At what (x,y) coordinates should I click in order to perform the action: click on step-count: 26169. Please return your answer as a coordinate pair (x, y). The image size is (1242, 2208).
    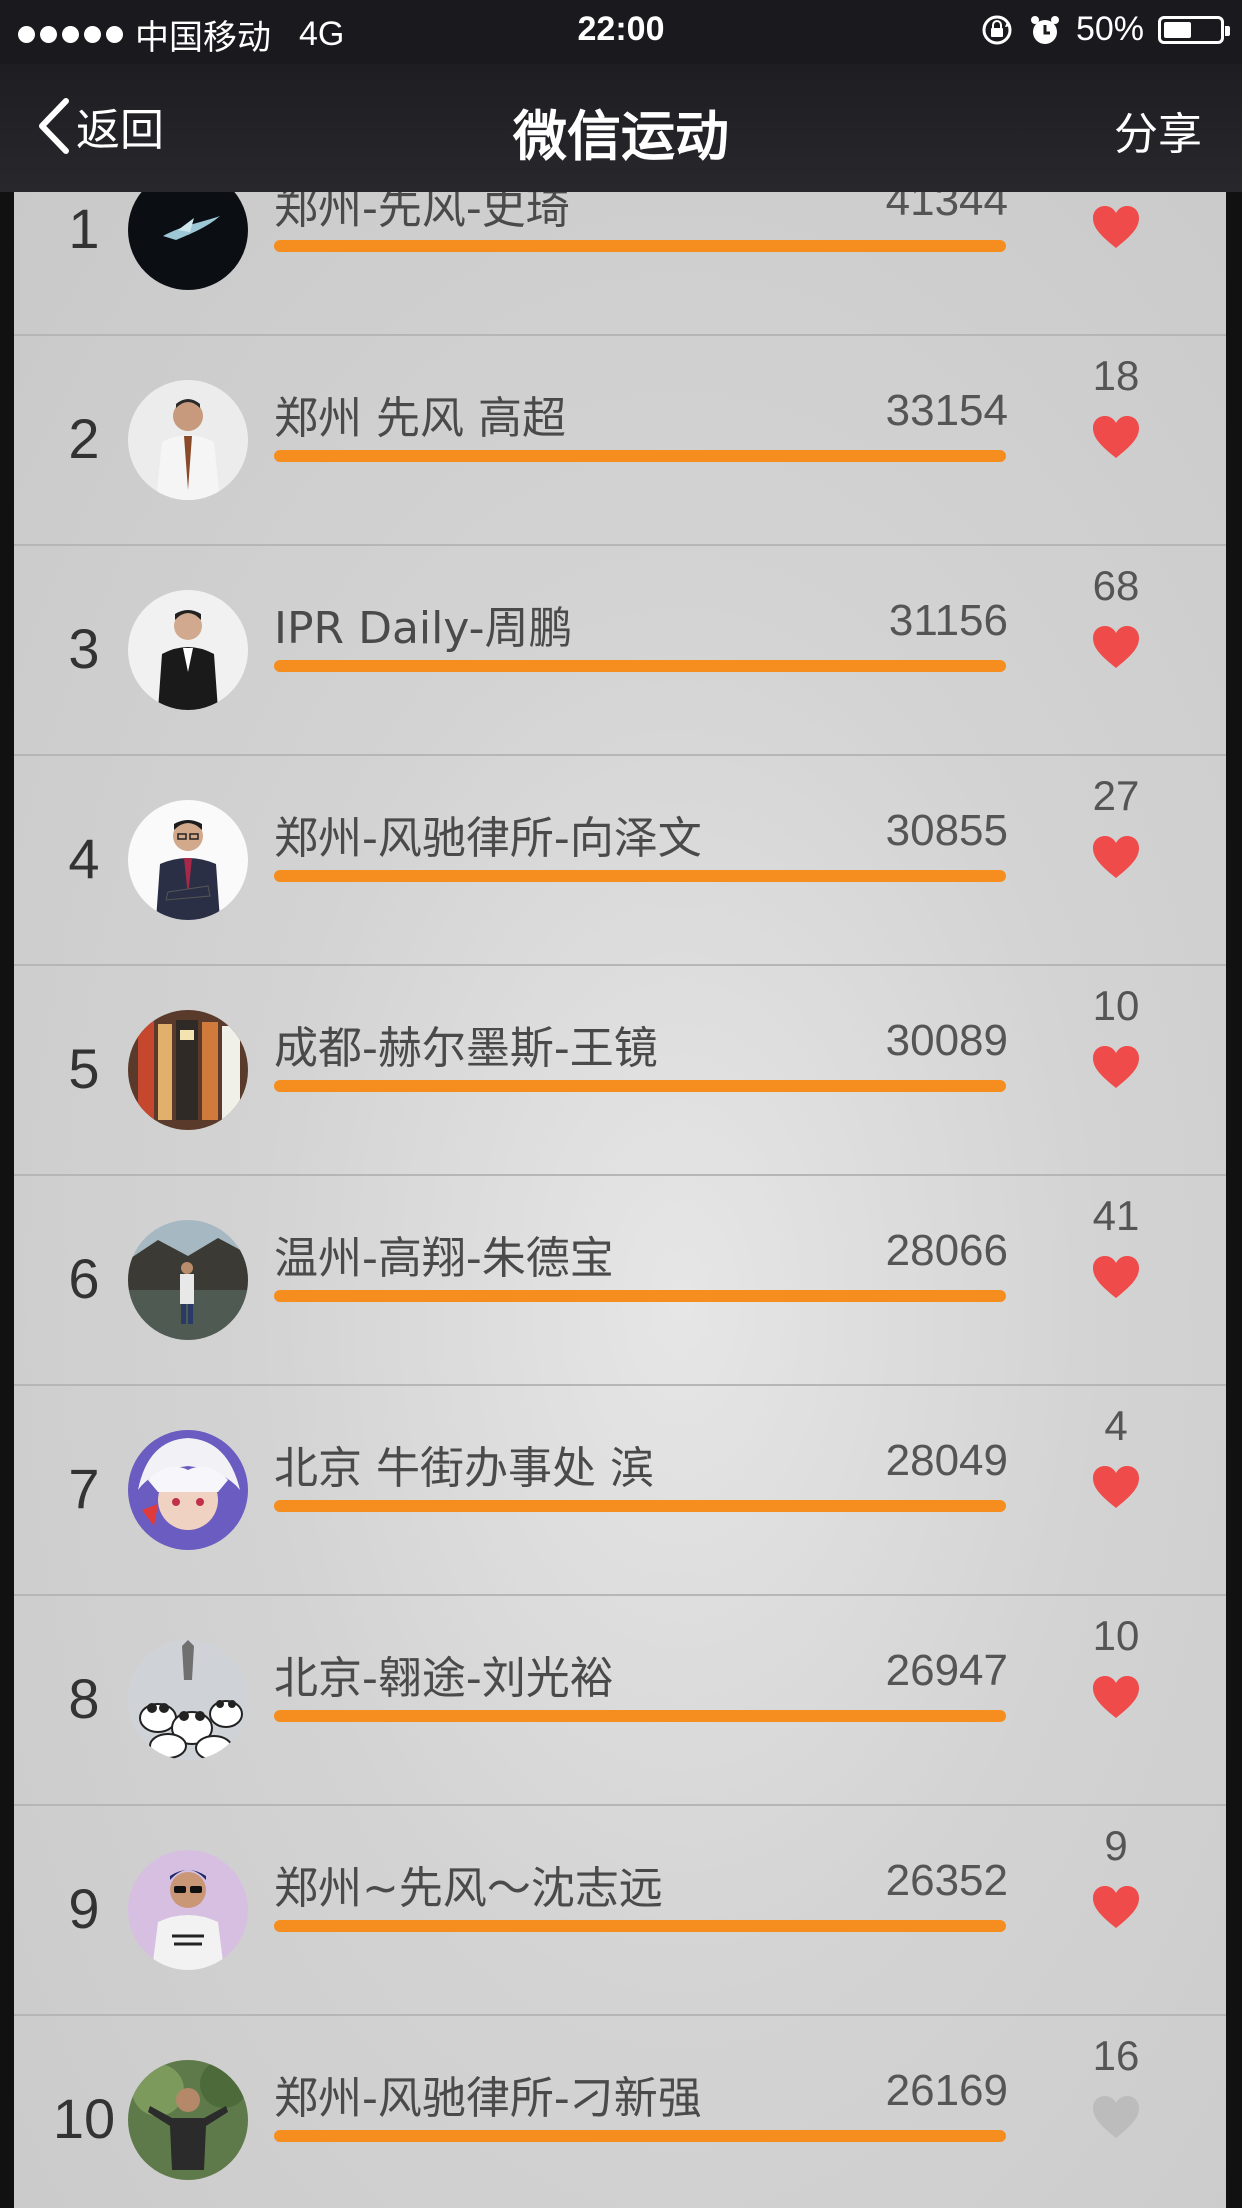
    Looking at the image, I should click on (946, 2090).